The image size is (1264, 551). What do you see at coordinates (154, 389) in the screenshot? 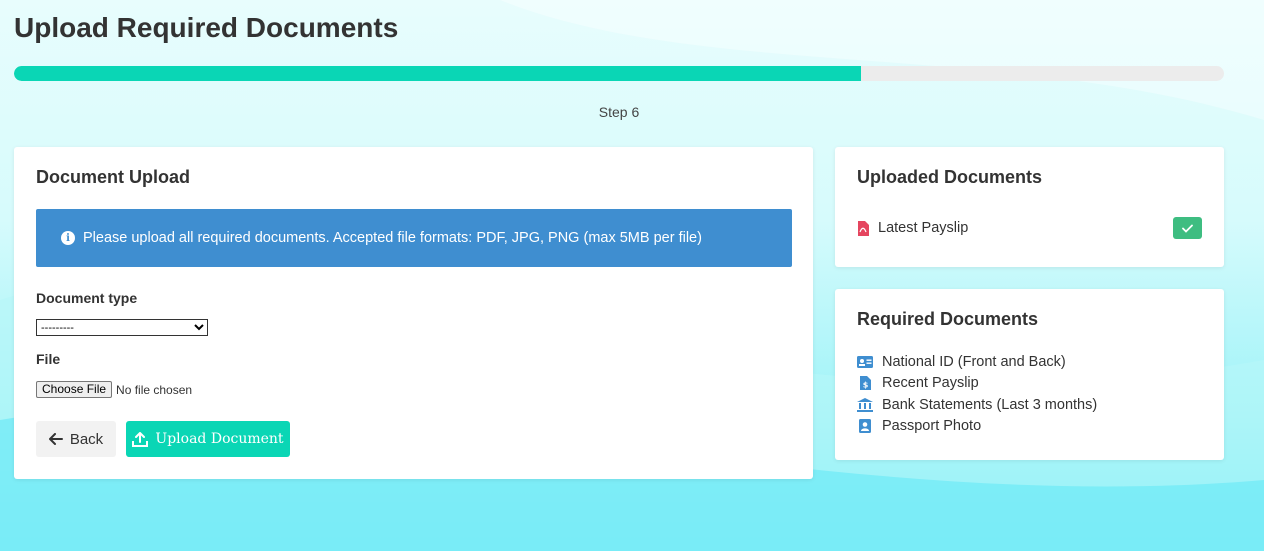
I see `no-file-text: No file chosen` at bounding box center [154, 389].